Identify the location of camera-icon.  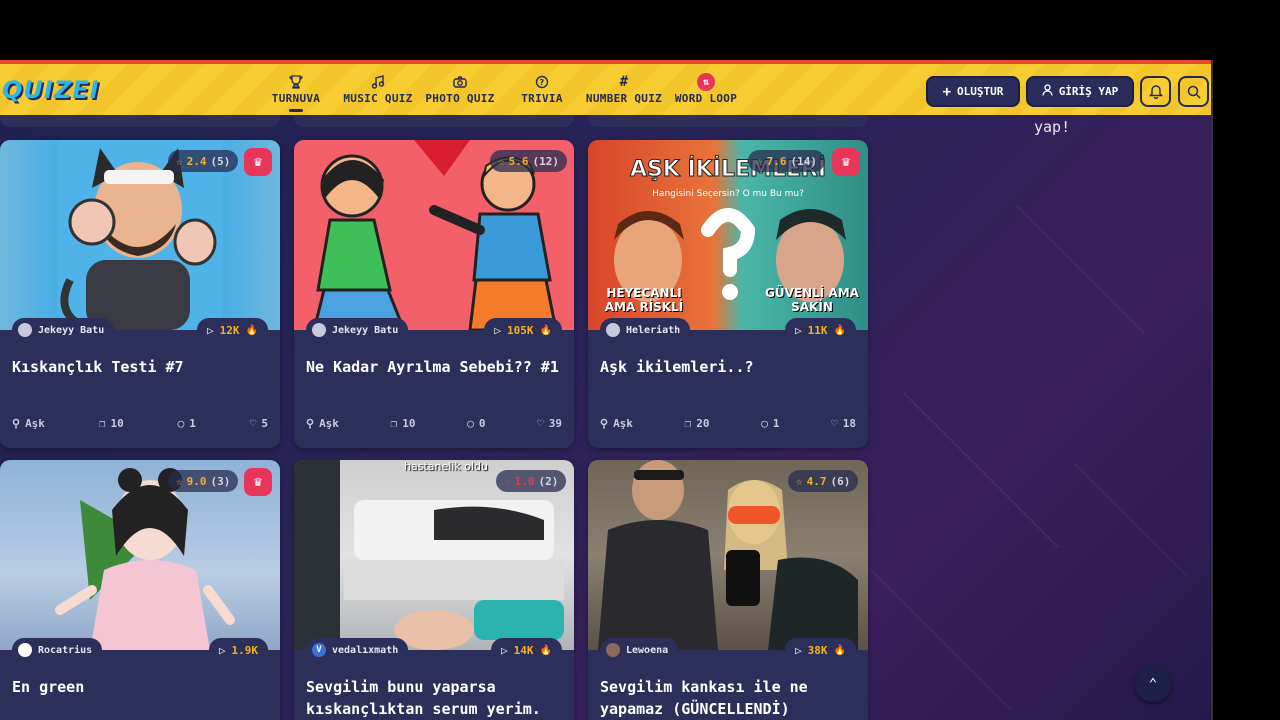
(460, 82).